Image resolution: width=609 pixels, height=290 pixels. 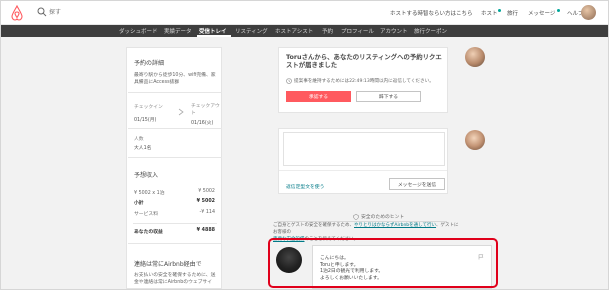 I want to click on host-info-link: ホストする時智ならい方はこちら, so click(x=431, y=13).